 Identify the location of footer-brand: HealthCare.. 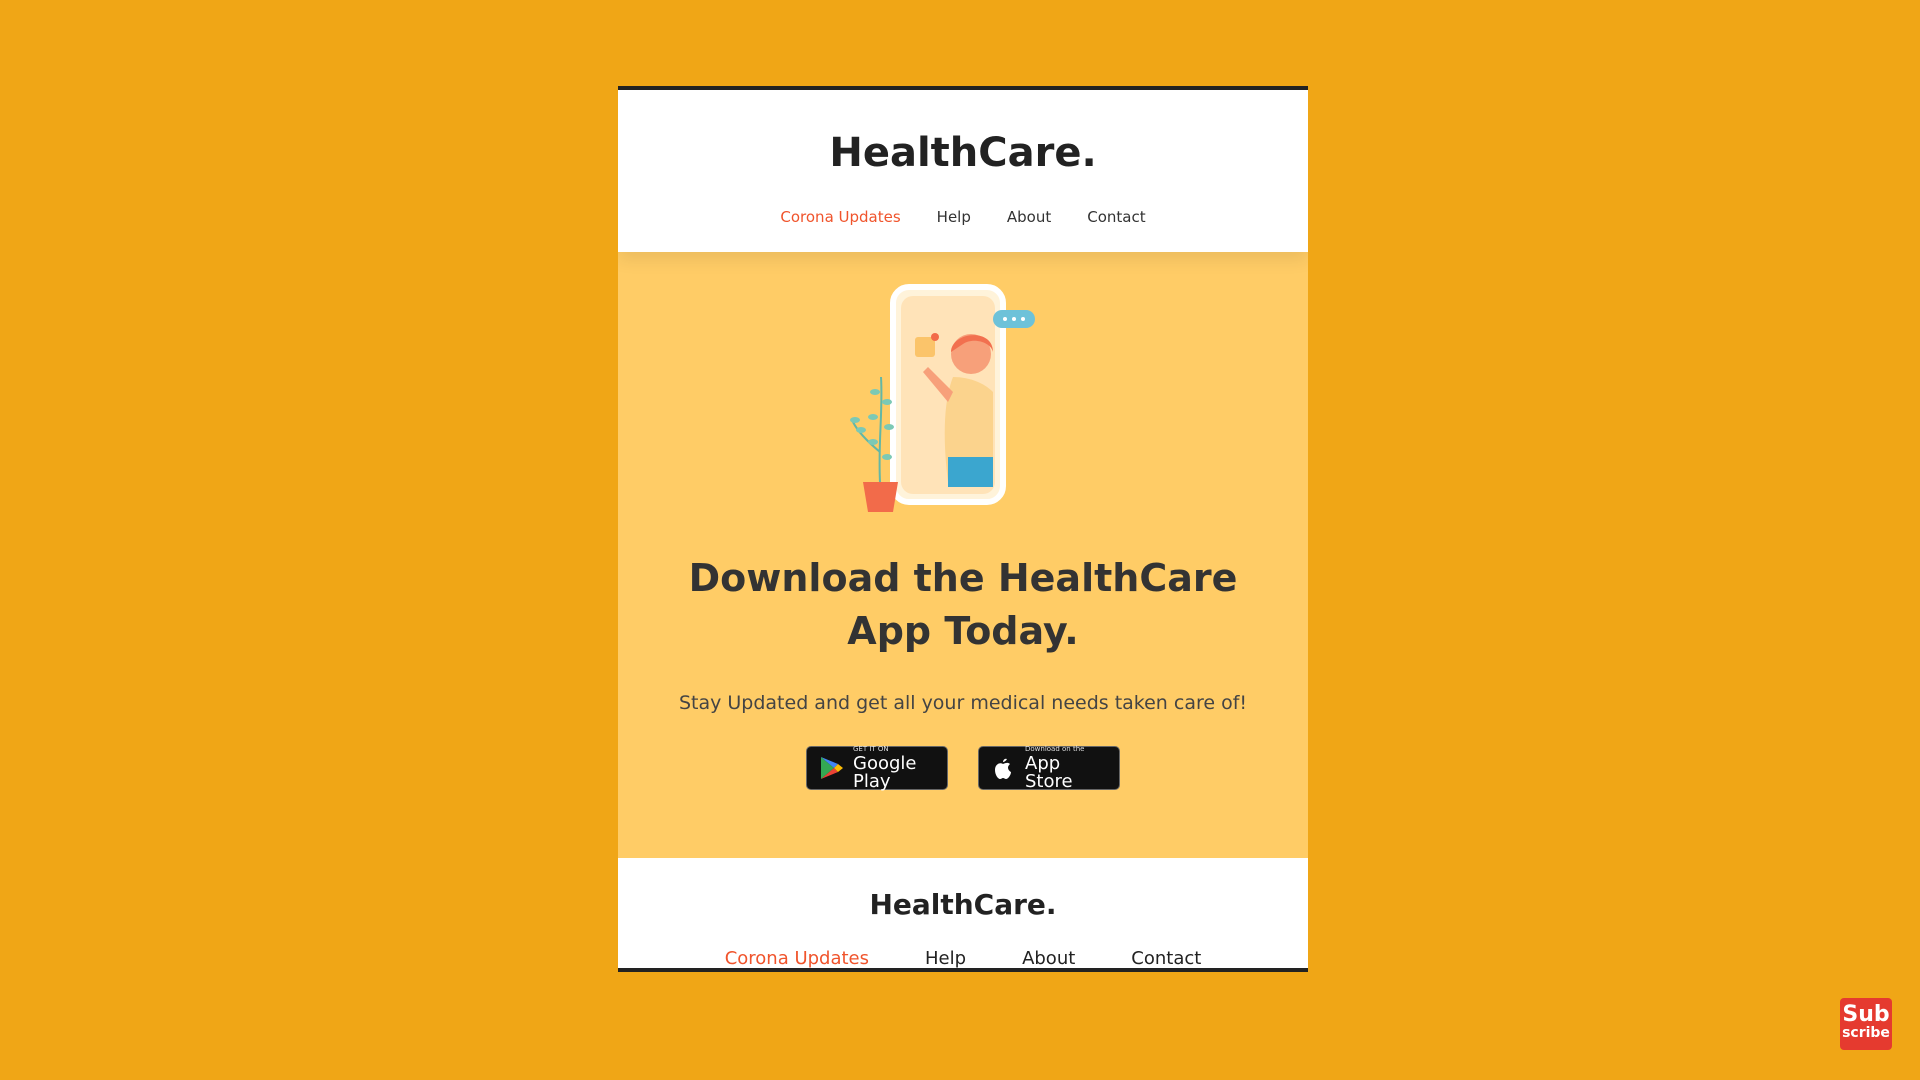
(963, 904).